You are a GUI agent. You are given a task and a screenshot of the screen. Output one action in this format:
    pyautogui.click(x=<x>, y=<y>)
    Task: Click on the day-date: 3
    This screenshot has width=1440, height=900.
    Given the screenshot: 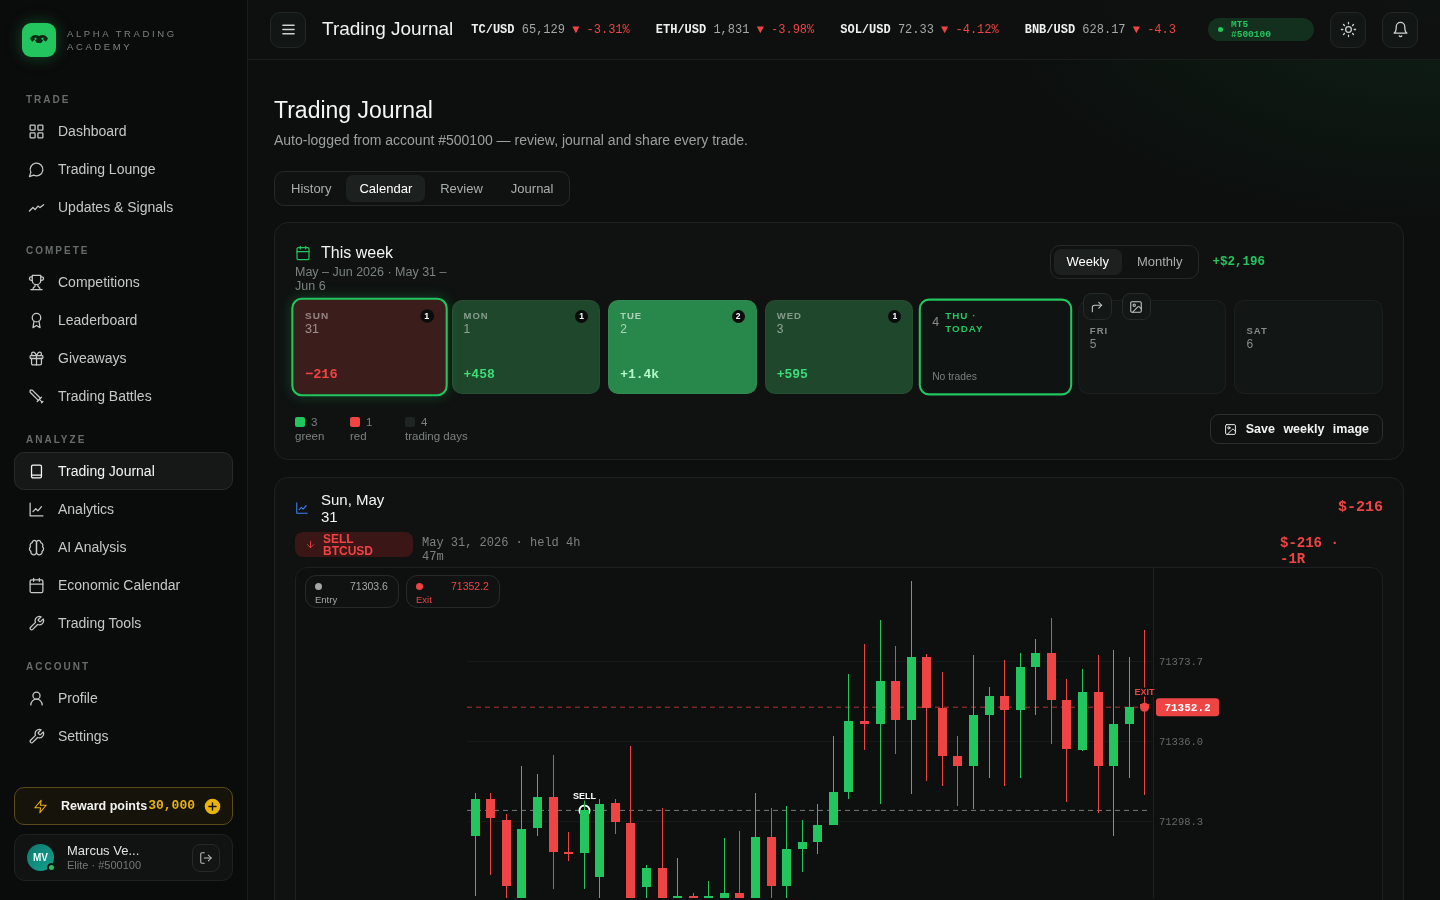 What is the action you would take?
    pyautogui.click(x=780, y=329)
    